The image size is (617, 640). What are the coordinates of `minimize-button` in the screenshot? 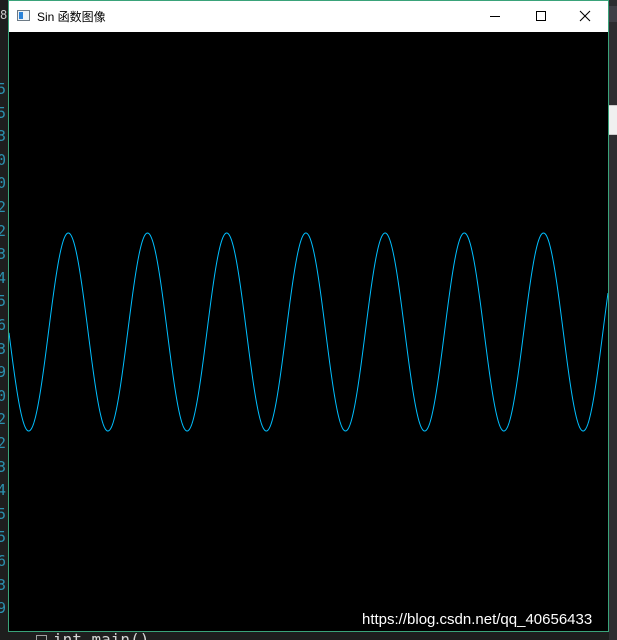 It's located at (495, 16).